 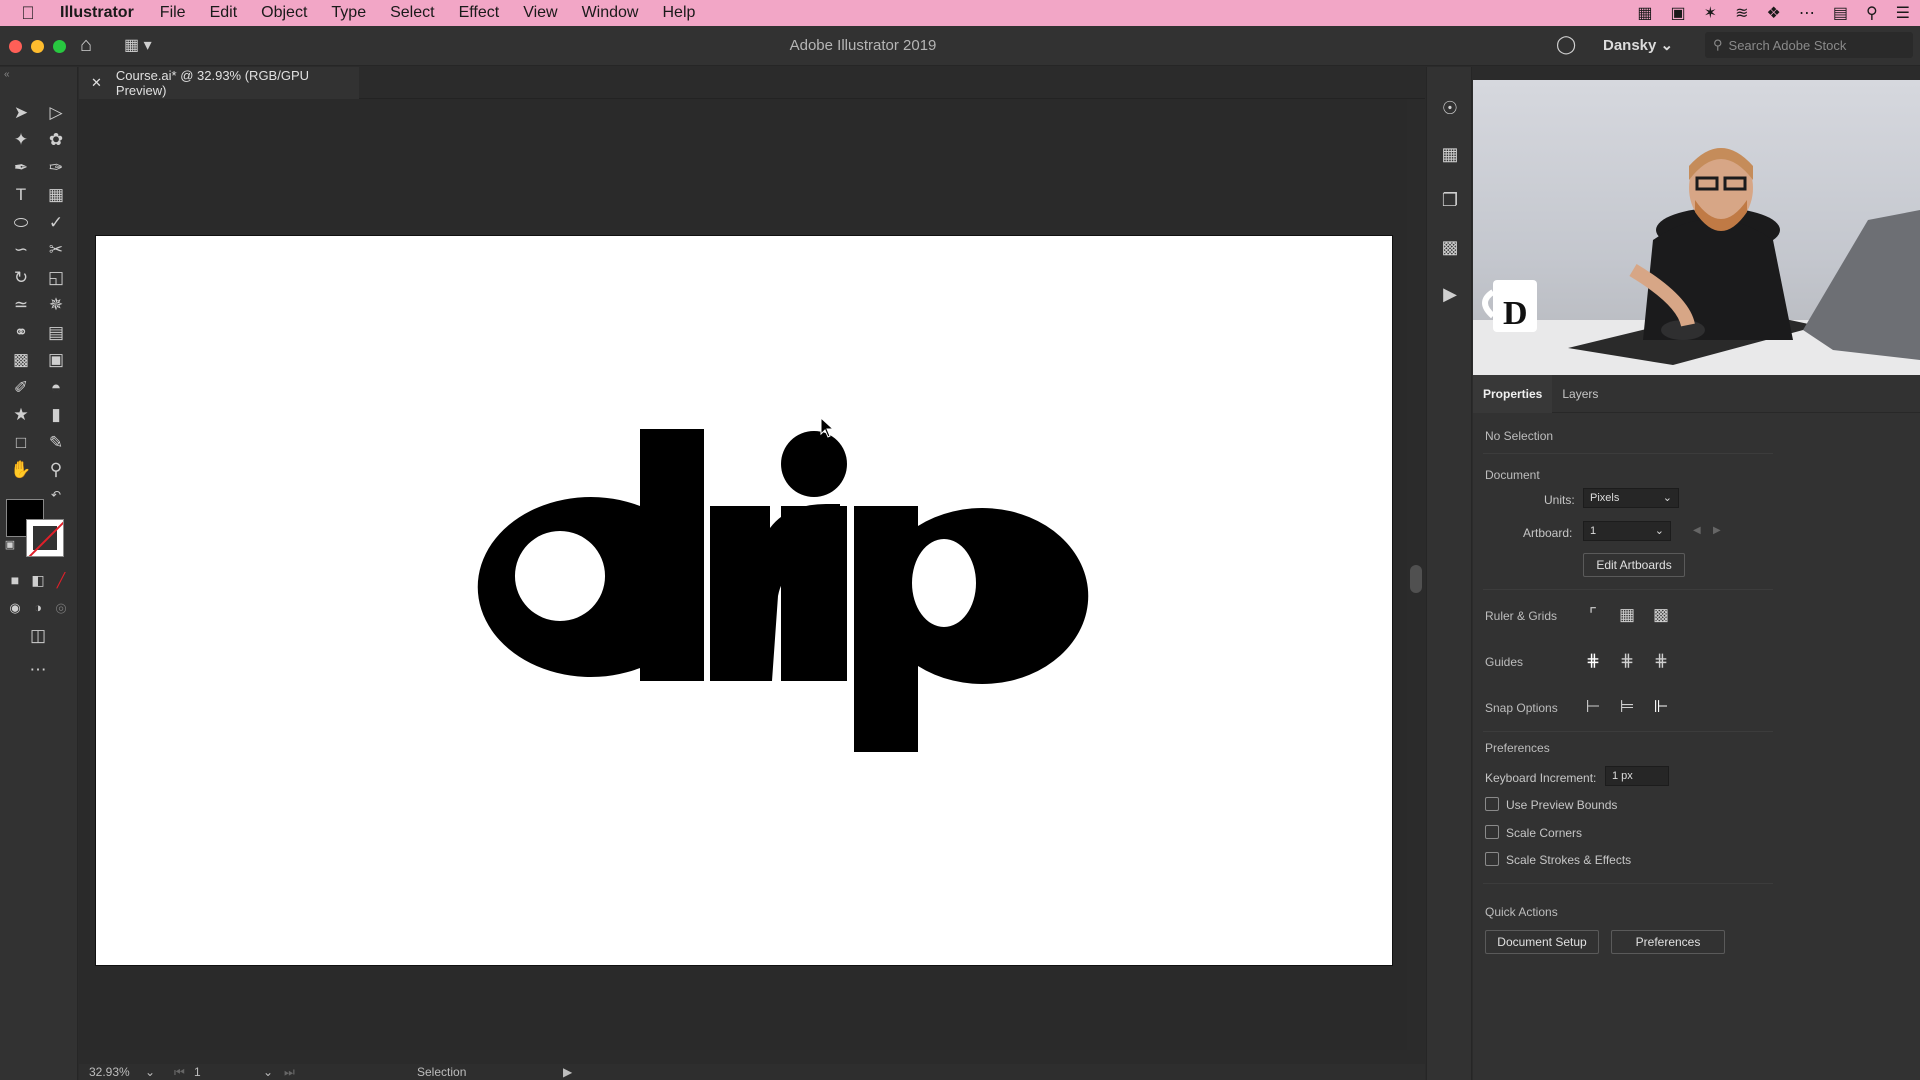 I want to click on screen-mode-icon: ◫, so click(x=38, y=636).